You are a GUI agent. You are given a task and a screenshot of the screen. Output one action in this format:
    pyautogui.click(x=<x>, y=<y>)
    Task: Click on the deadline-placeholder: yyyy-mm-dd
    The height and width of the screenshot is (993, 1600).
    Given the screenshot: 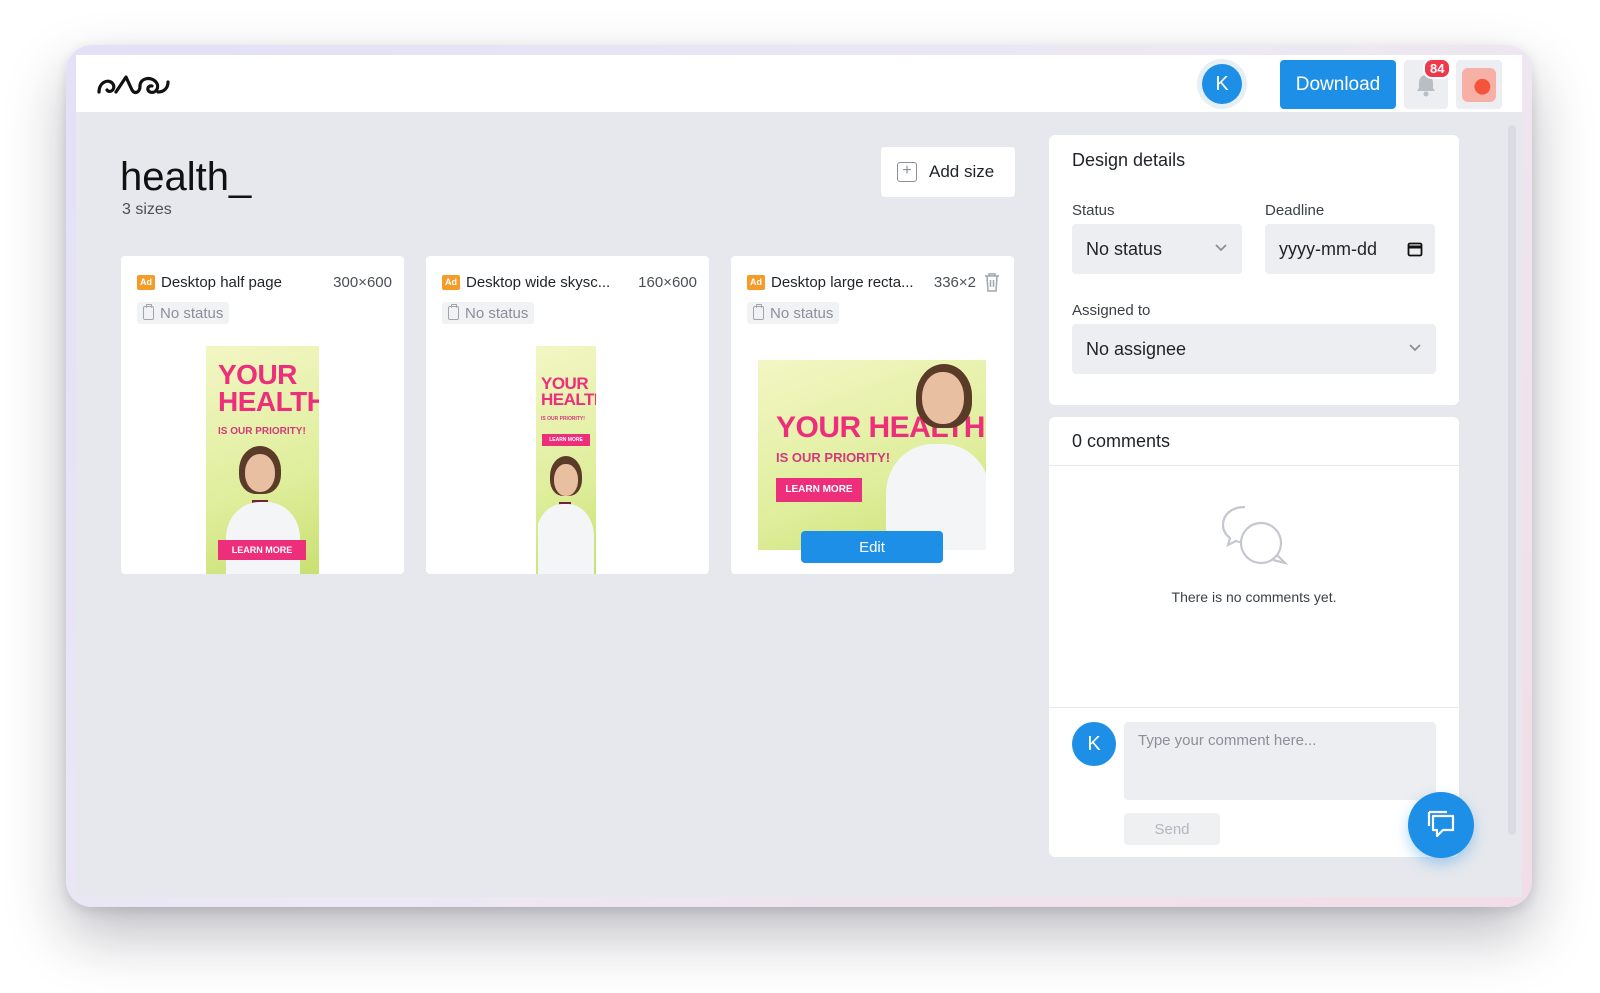 What is the action you would take?
    pyautogui.click(x=1328, y=248)
    